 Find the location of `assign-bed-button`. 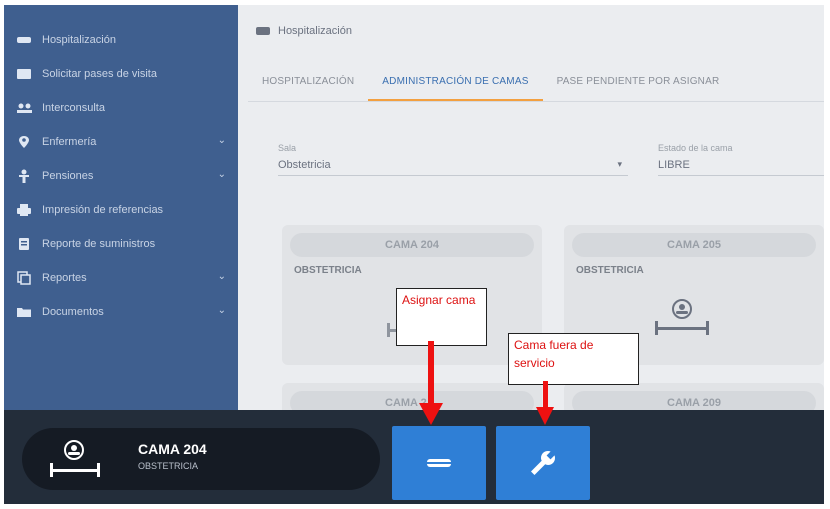

assign-bed-button is located at coordinates (439, 463).